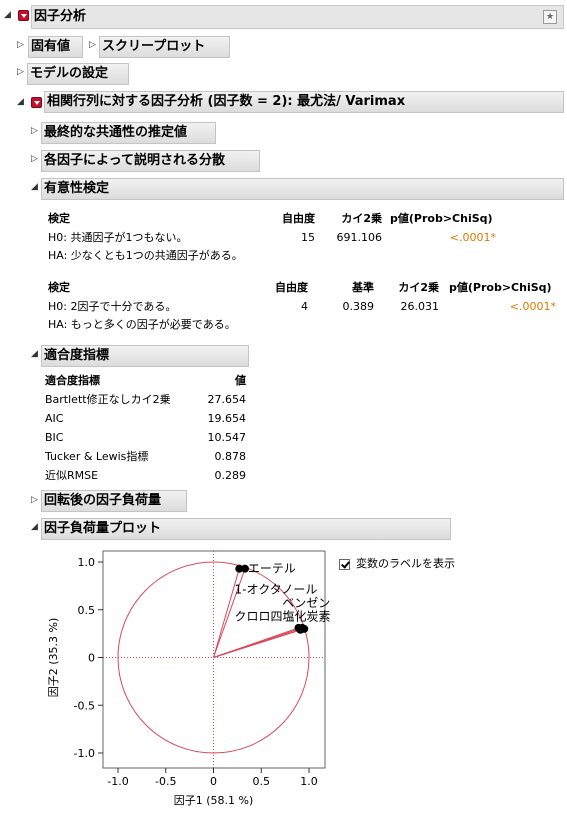 The width and height of the screenshot is (567, 813). Describe the element at coordinates (59, 287) in the screenshot. I see `test2-header-test: 検定` at that location.